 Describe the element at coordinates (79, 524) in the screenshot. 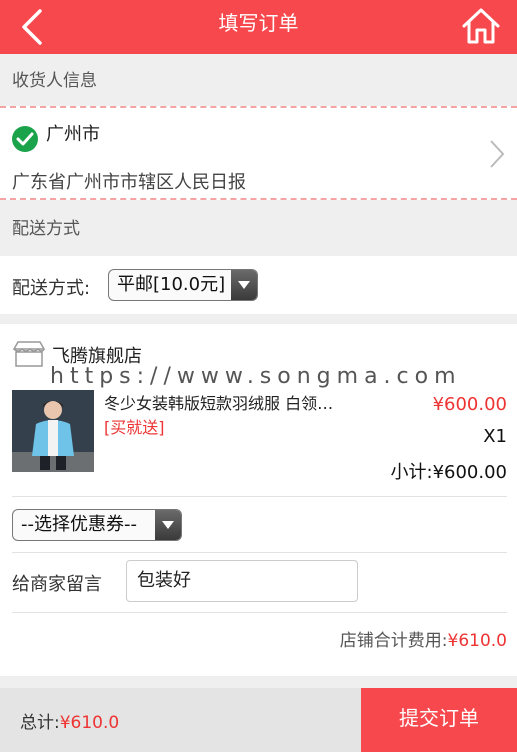

I see `coupon-select-value: --选择优惠券--` at that location.